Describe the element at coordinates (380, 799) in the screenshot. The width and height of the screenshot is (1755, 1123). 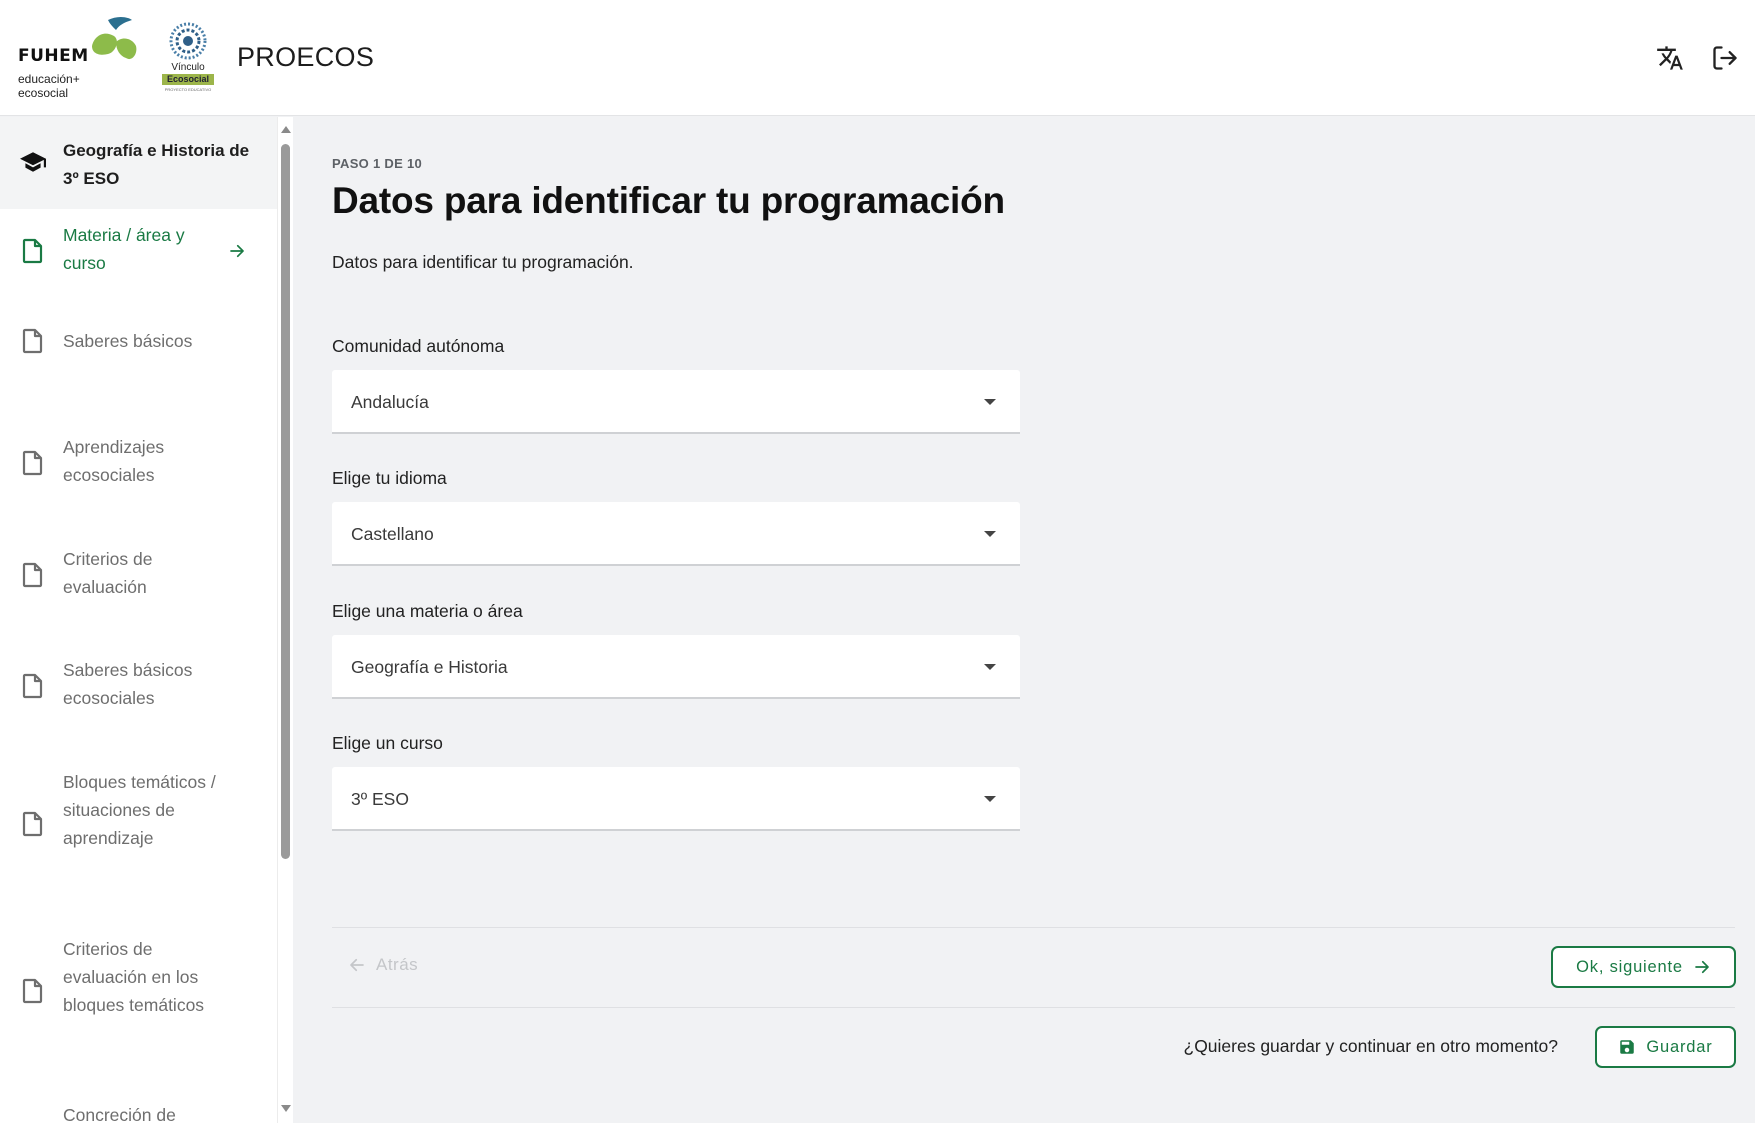
I see `select-value: 3º ESO` at that location.